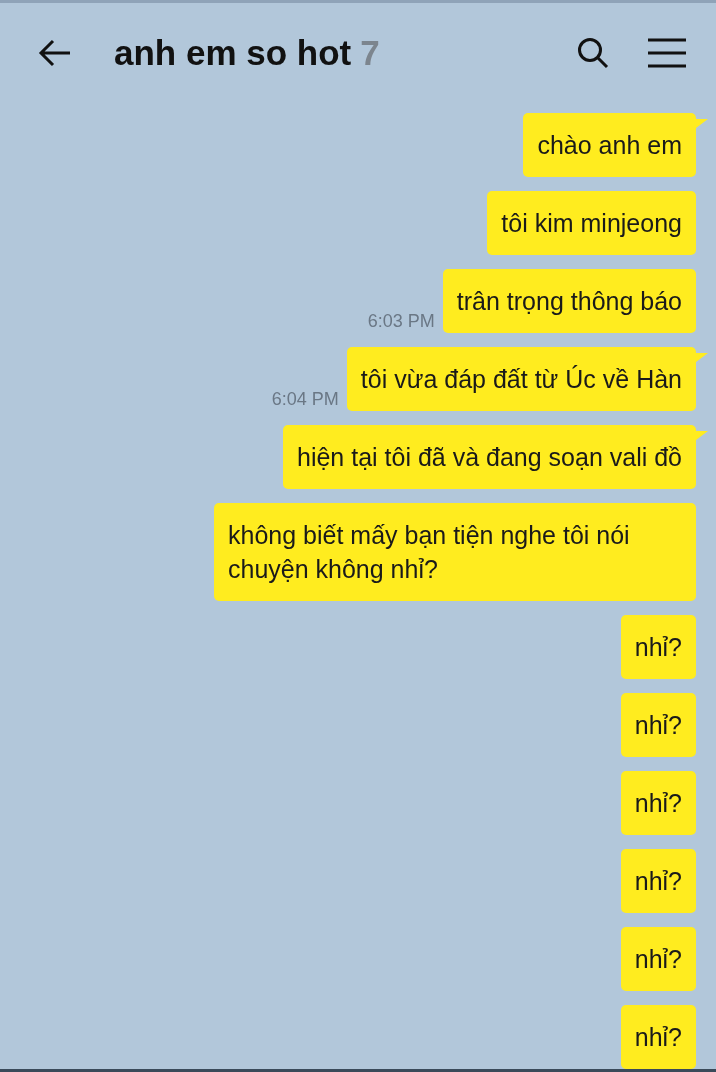 This screenshot has height=1072, width=716. What do you see at coordinates (521, 379) in the screenshot?
I see `message-bubble: tôi vừa đáp đất từ Úc về Hàn` at bounding box center [521, 379].